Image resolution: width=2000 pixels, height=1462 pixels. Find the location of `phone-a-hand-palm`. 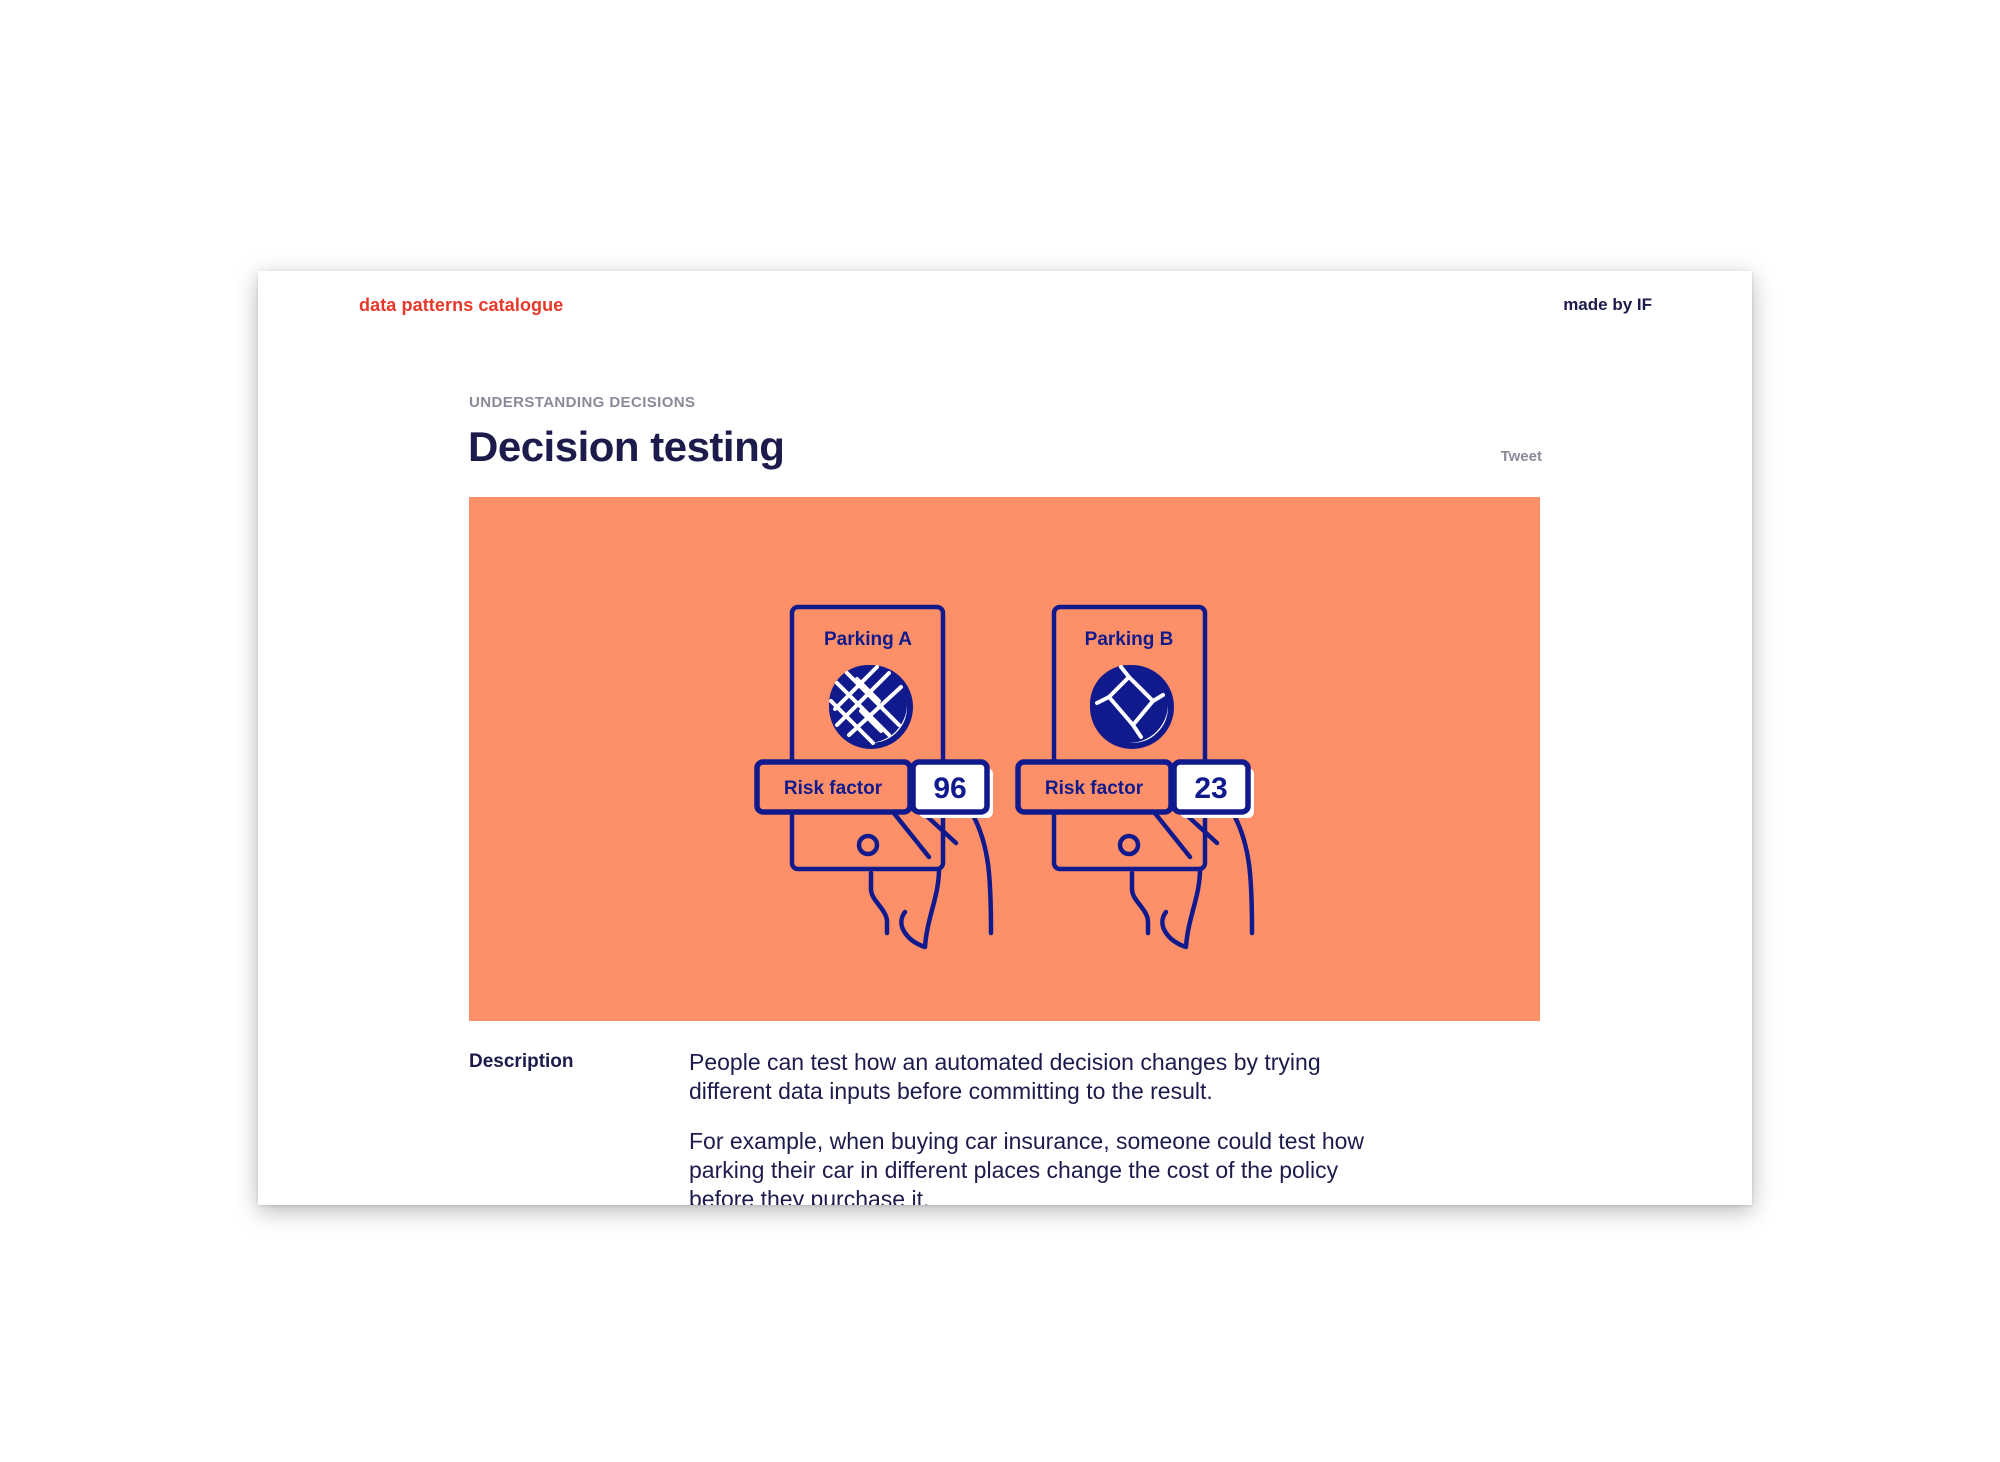

phone-a-hand-palm is located at coordinates (920, 908).